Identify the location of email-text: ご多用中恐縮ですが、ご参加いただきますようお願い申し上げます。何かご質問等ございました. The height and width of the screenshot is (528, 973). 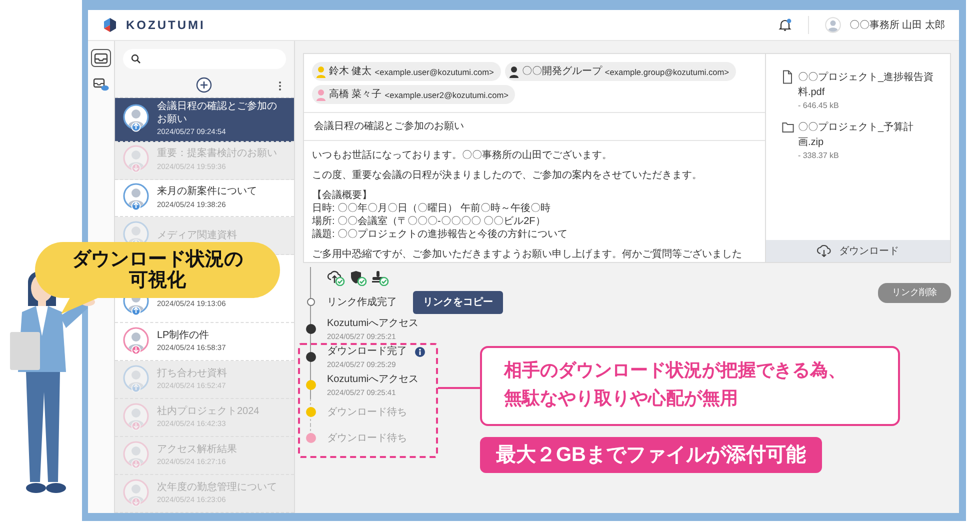
(527, 255).